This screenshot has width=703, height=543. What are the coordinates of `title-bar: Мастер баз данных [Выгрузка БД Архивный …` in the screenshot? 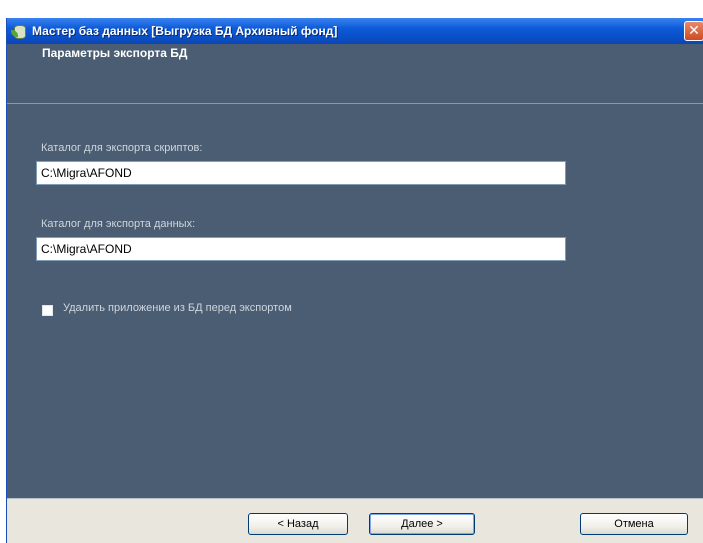 It's located at (355, 31).